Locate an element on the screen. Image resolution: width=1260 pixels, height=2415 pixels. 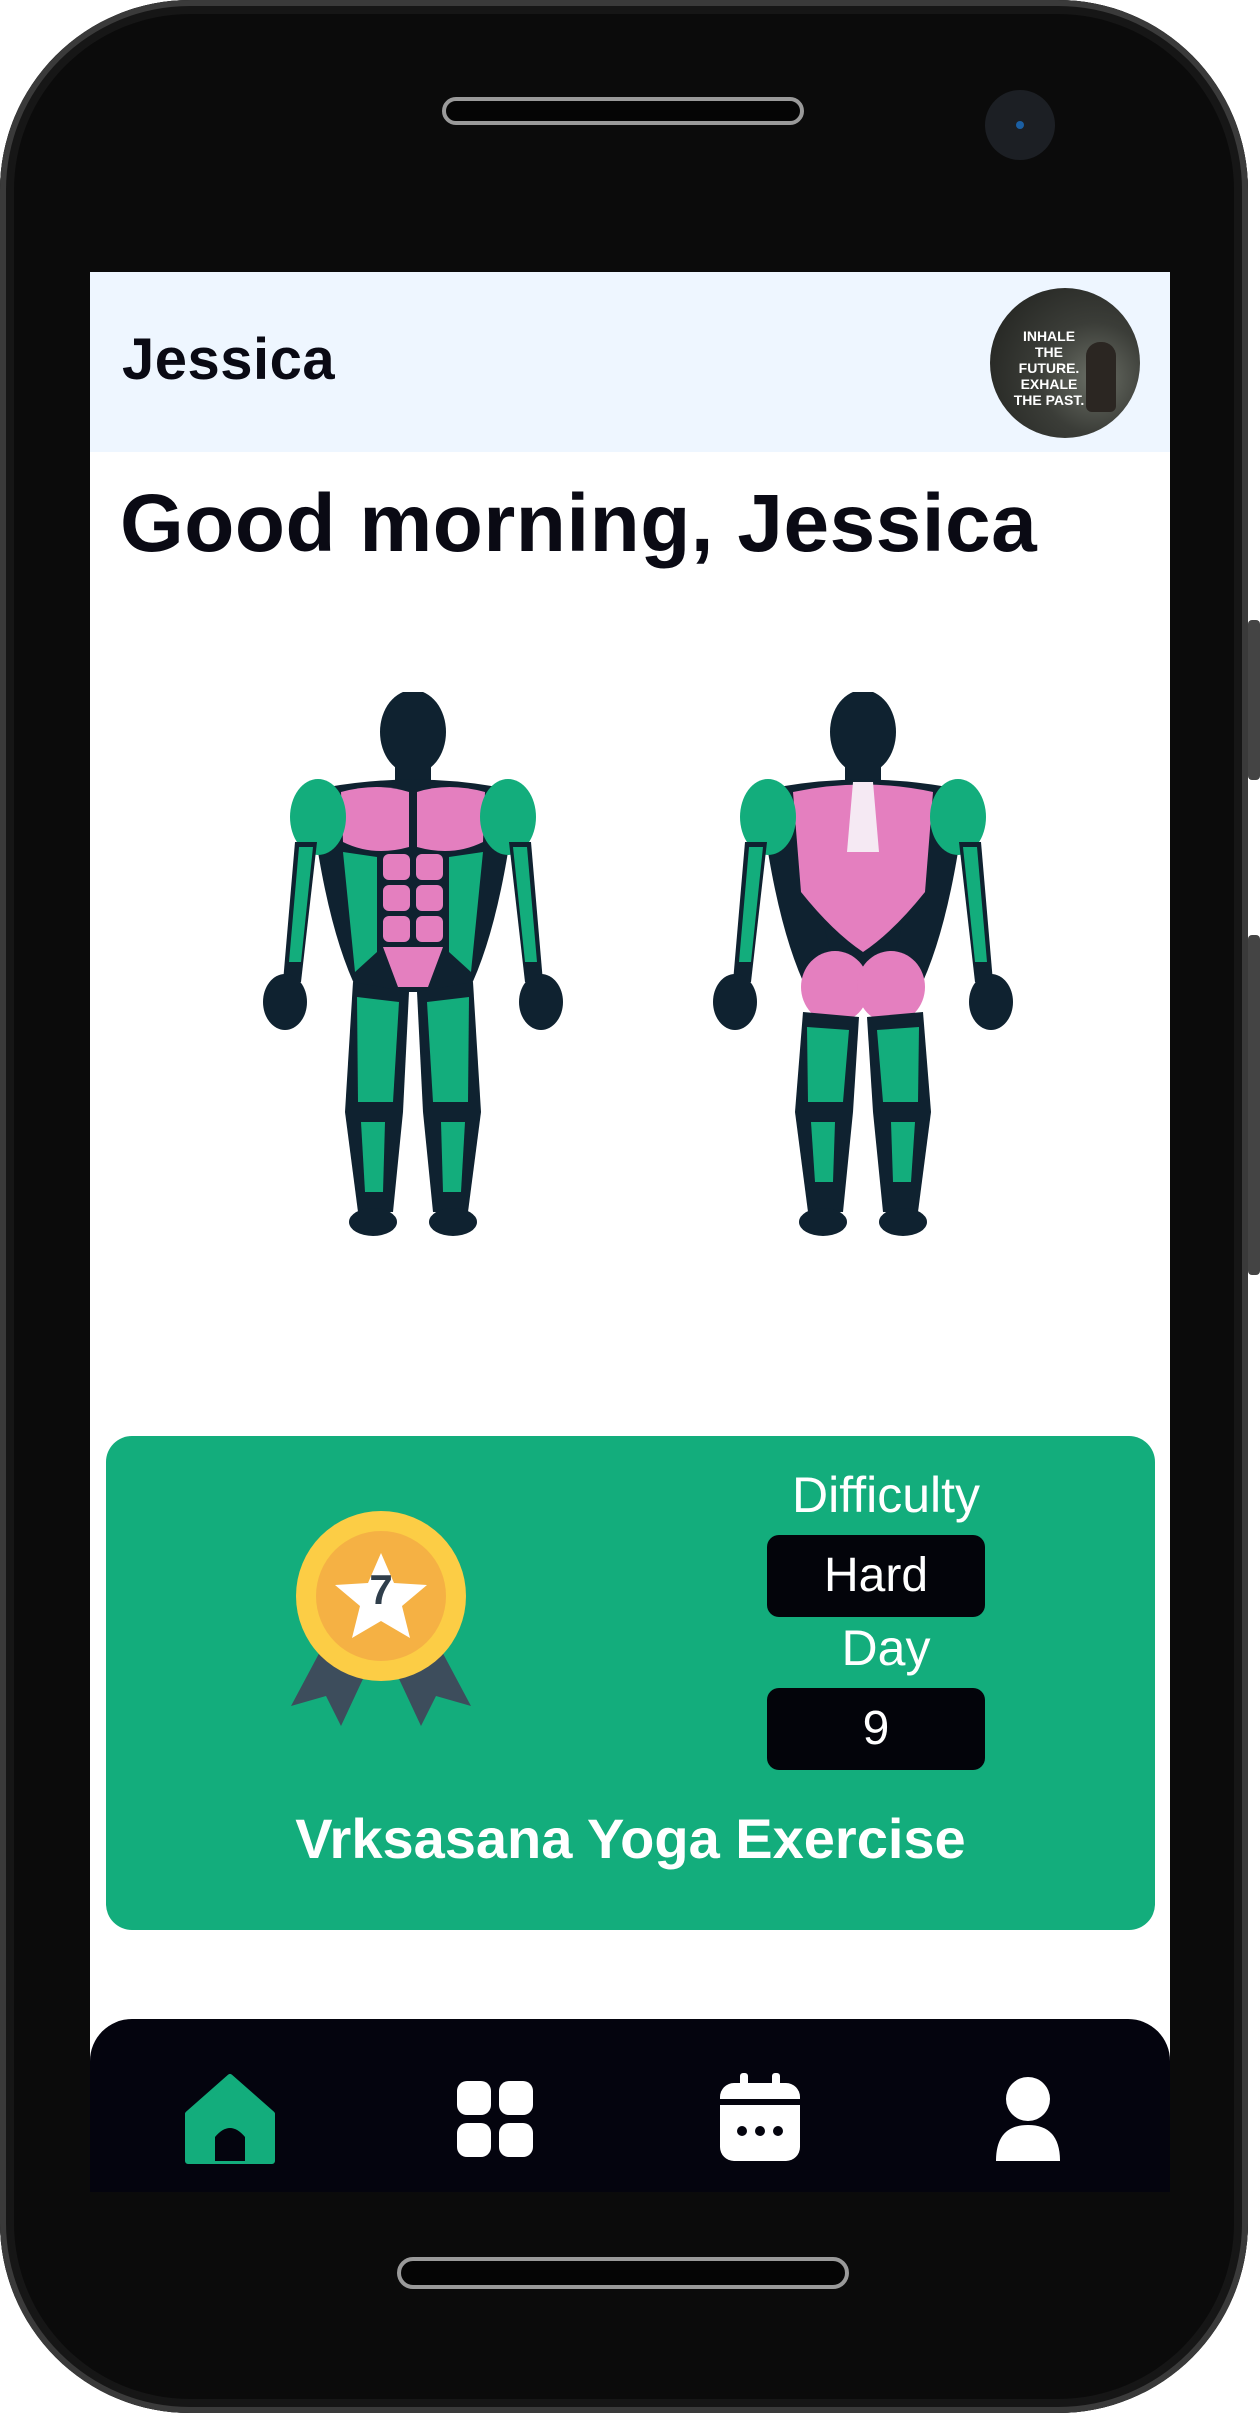
avatar-quote-line: INHALE is located at coordinates (1049, 336).